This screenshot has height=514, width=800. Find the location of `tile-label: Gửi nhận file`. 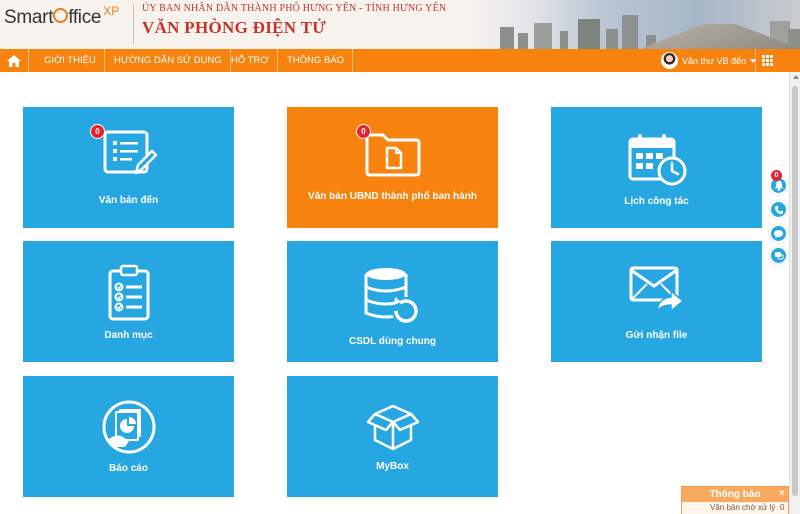

tile-label: Gửi nhận file is located at coordinates (656, 335).